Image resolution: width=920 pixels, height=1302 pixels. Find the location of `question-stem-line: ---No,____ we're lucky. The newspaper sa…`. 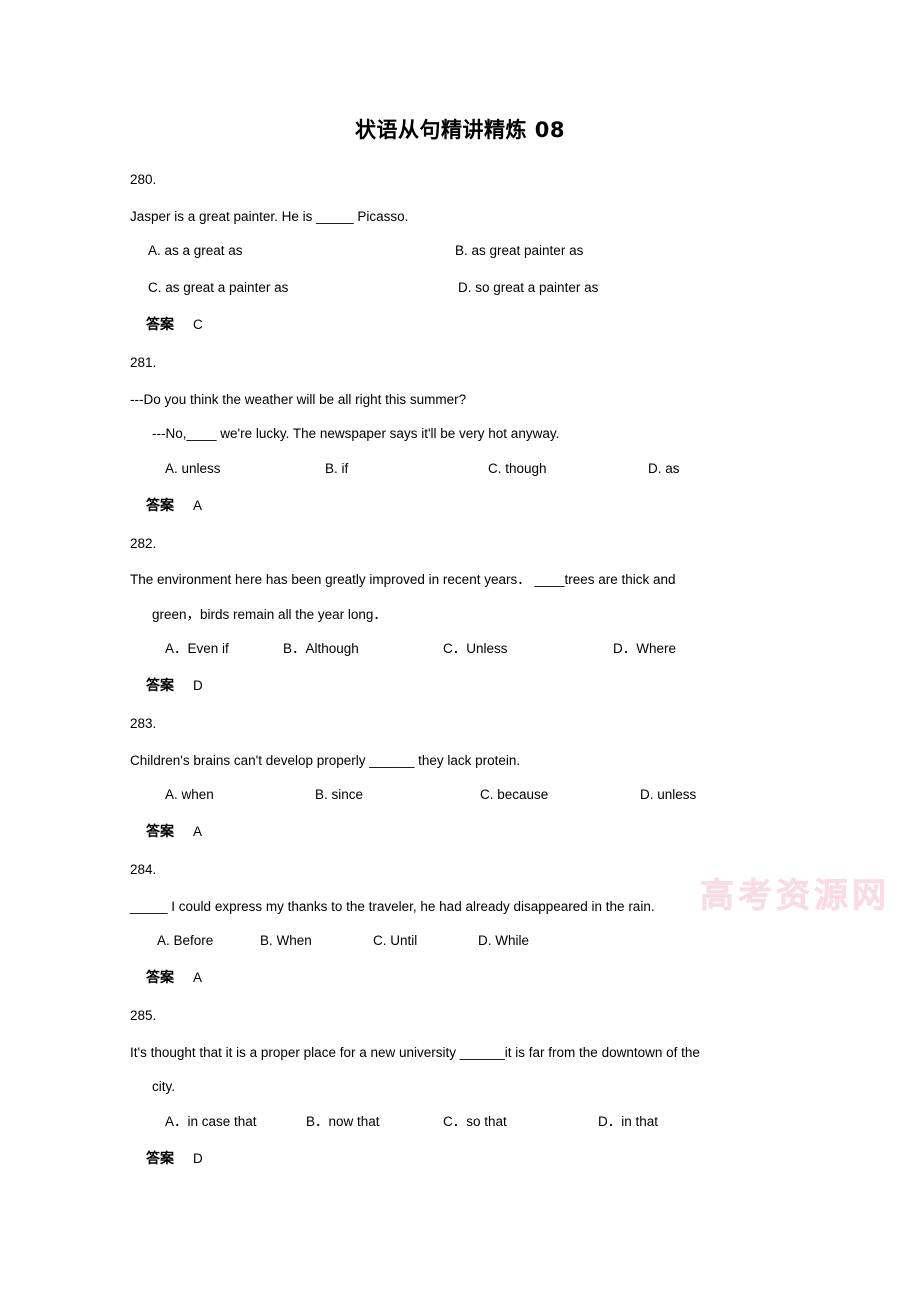

question-stem-line: ---No,____ we're lucky. The newspaper sa… is located at coordinates (356, 434).